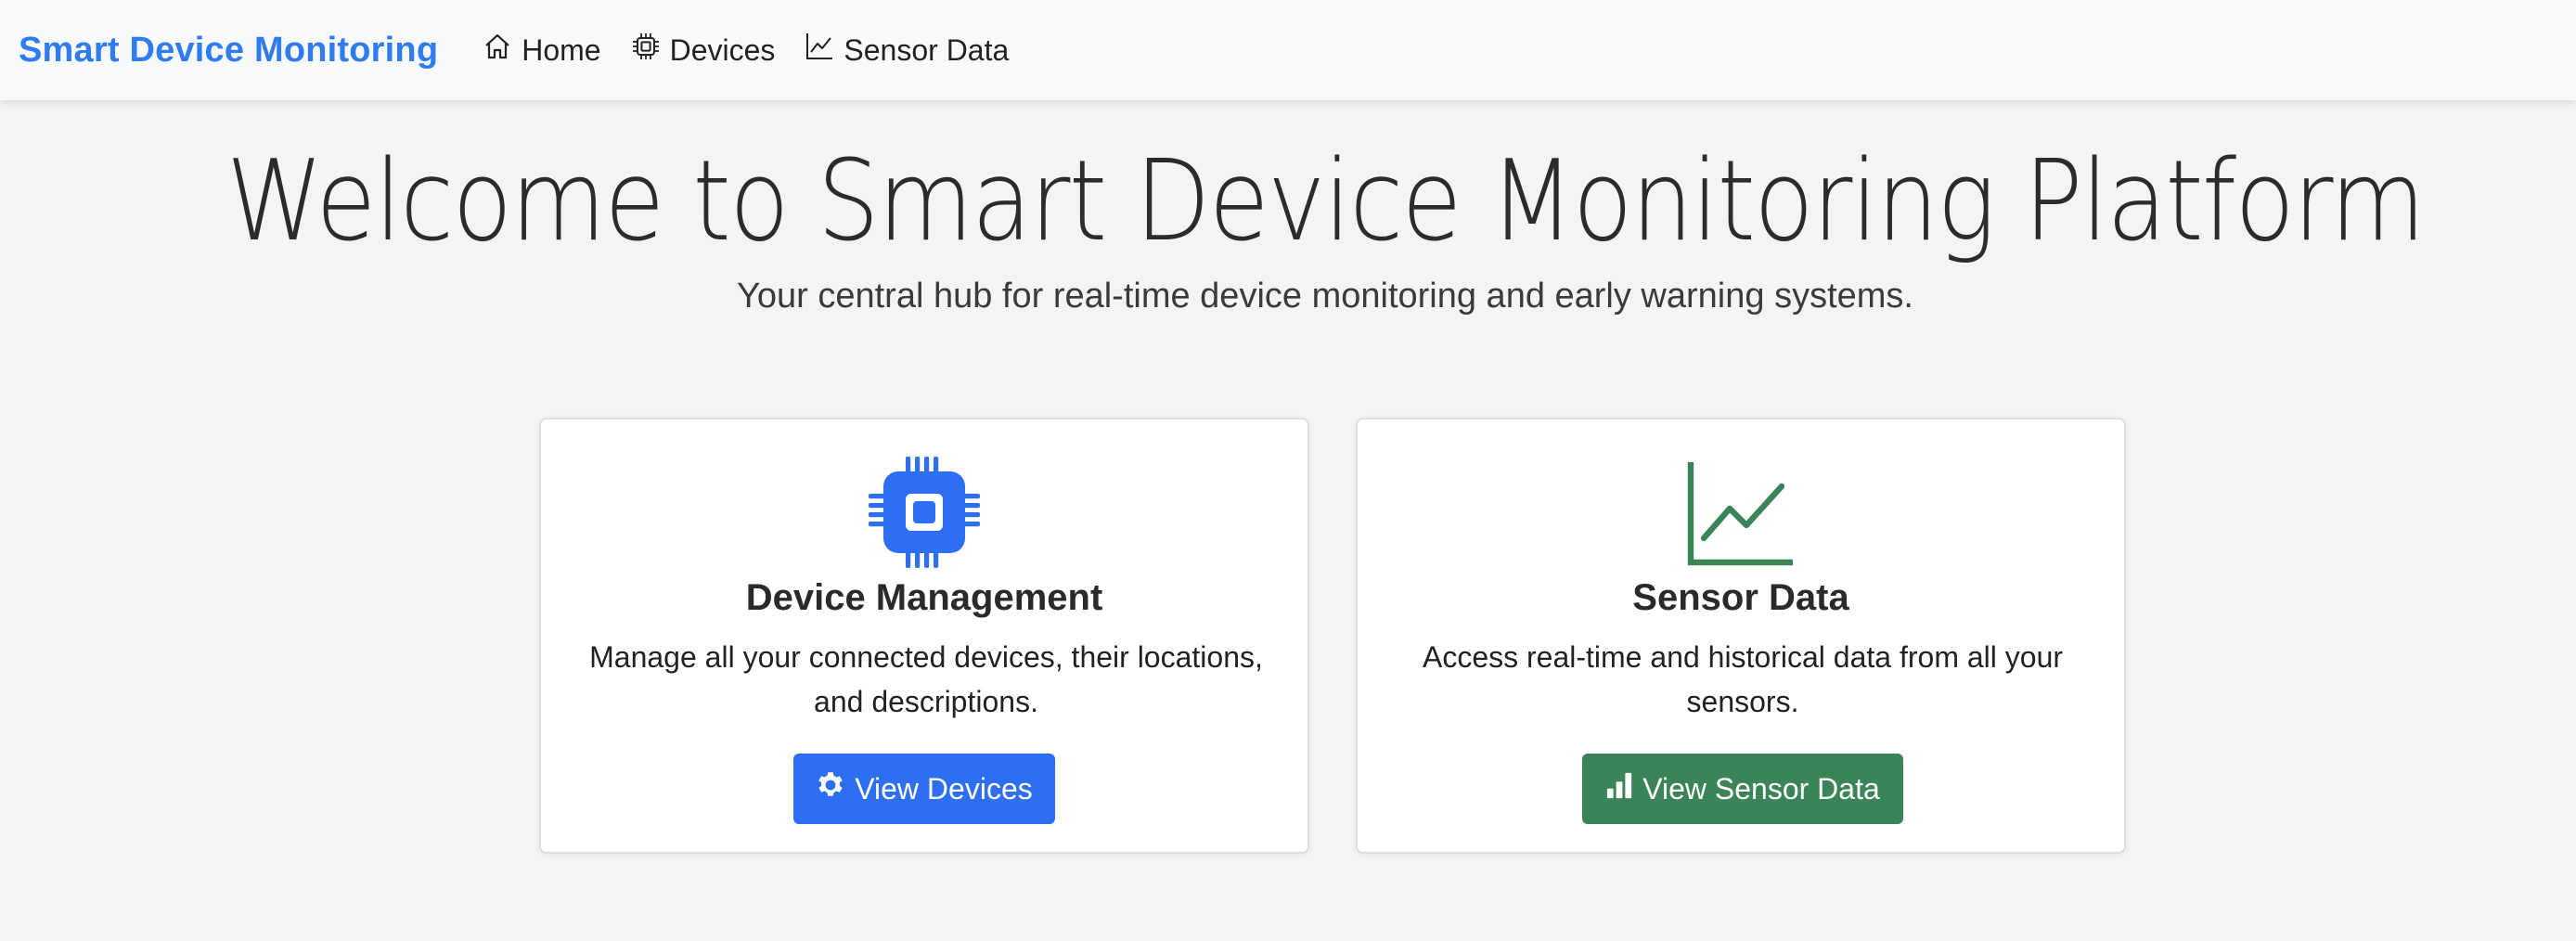 This screenshot has height=941, width=2576. I want to click on graph-icon, so click(824, 50).